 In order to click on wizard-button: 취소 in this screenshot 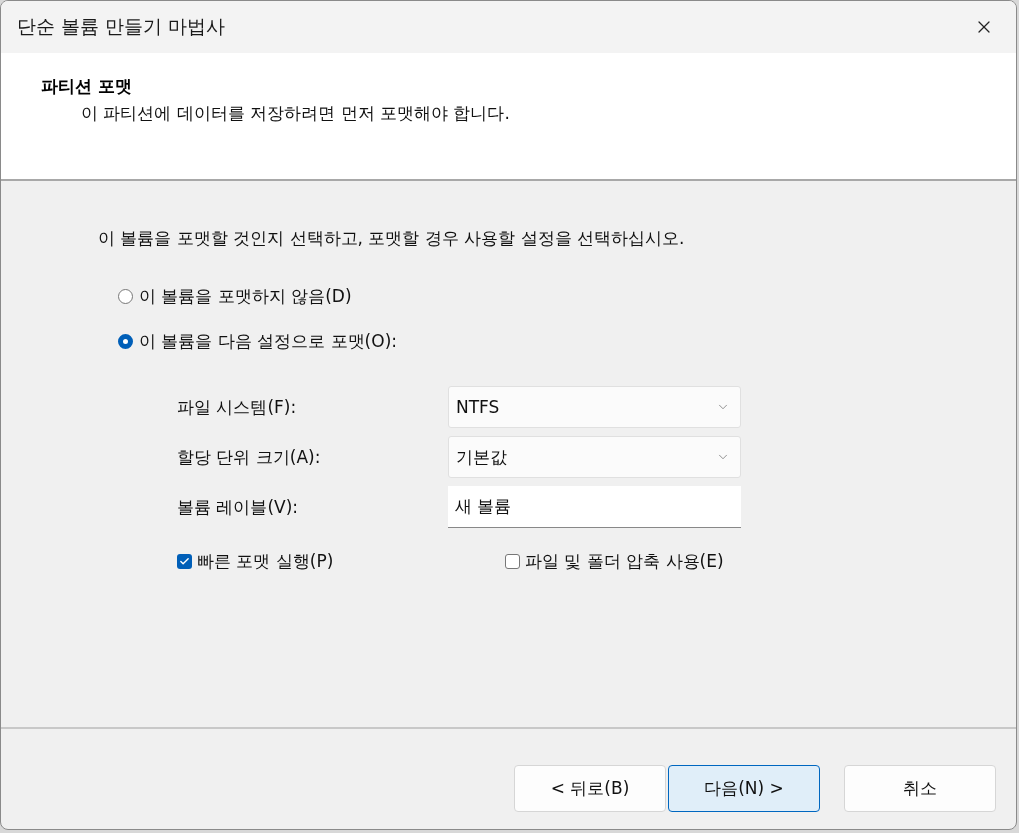, I will do `click(920, 788)`.